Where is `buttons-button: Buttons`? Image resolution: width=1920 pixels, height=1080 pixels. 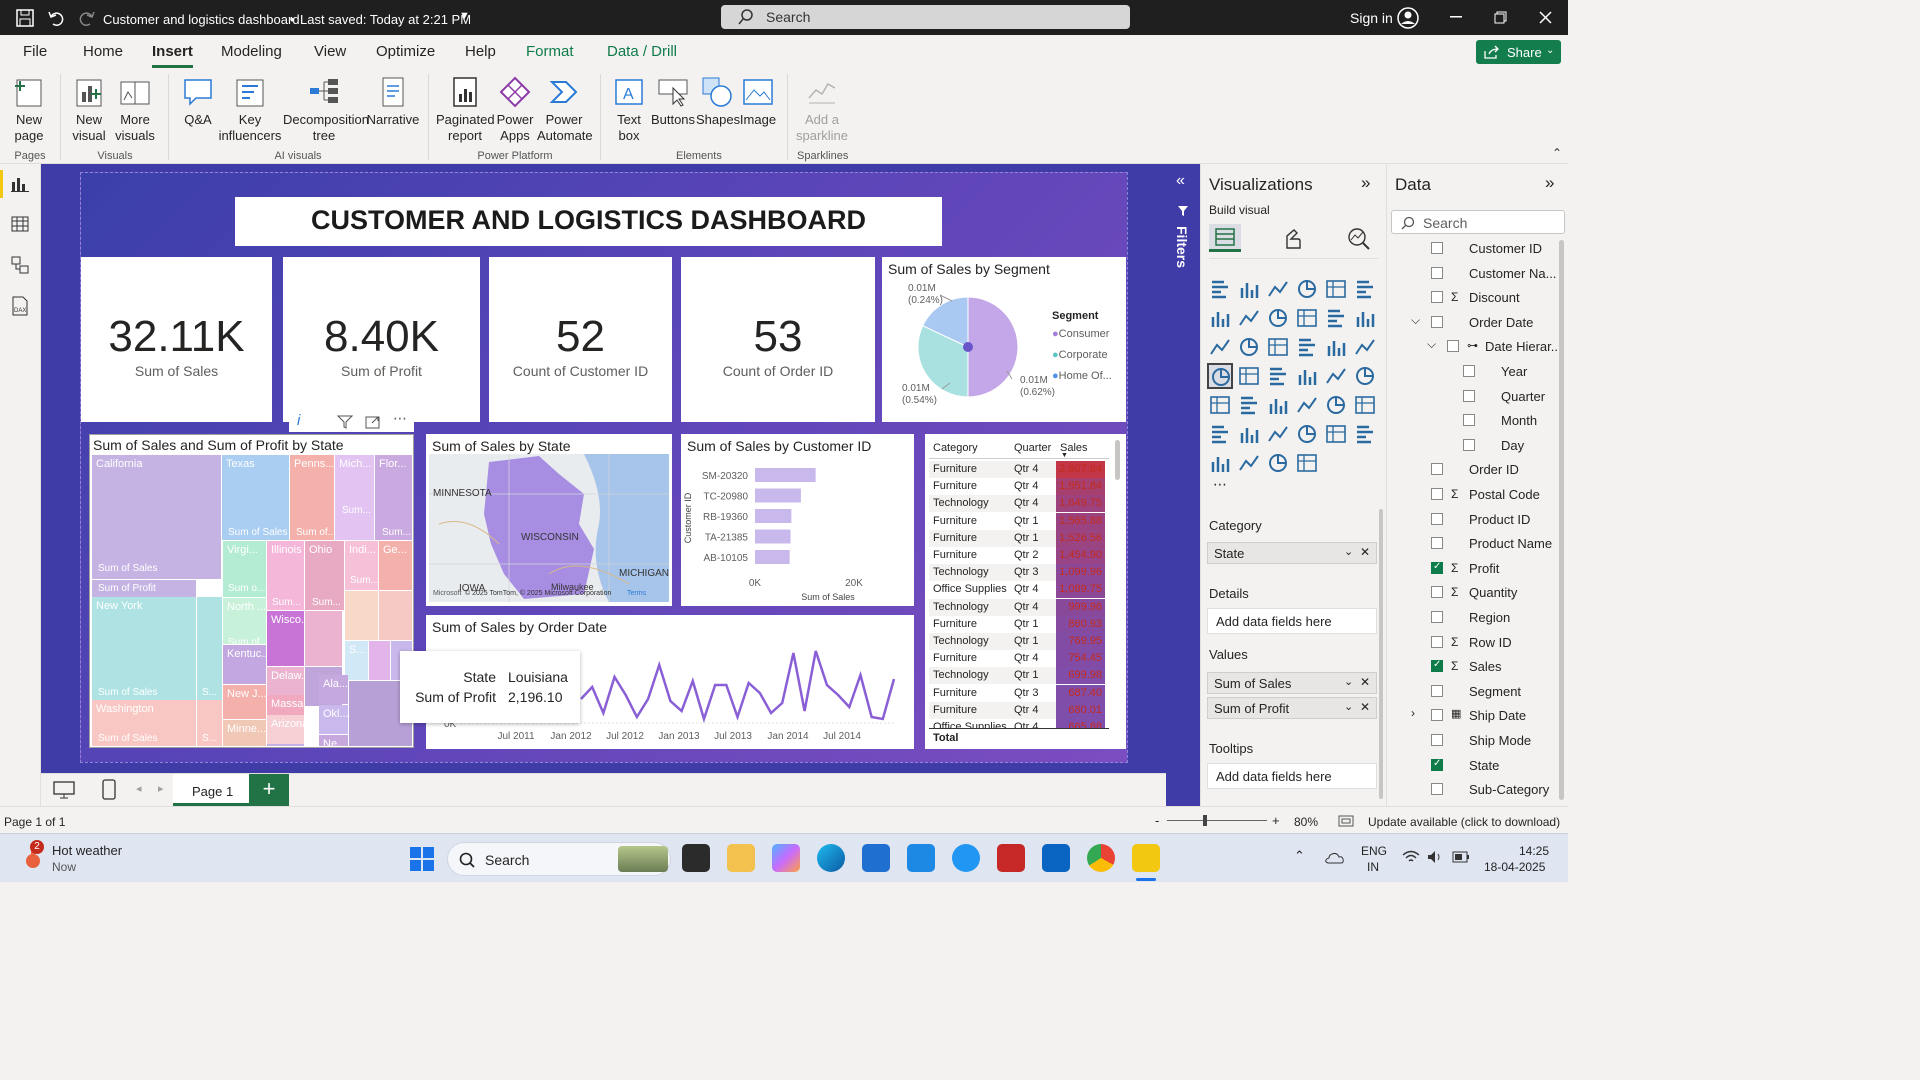
buttons-button: Buttons is located at coordinates (673, 108).